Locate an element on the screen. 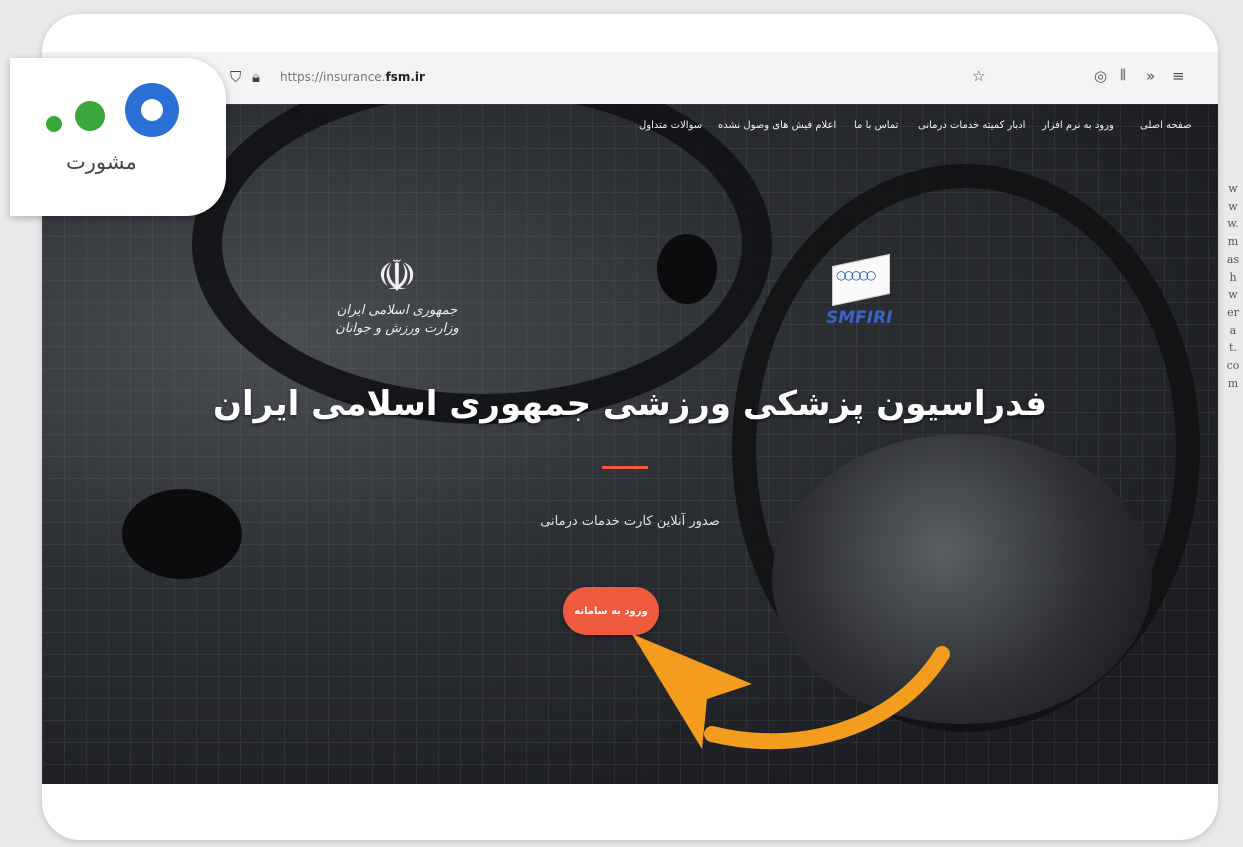  url-text: https://insurance.fsm.ir is located at coordinates (352, 77).